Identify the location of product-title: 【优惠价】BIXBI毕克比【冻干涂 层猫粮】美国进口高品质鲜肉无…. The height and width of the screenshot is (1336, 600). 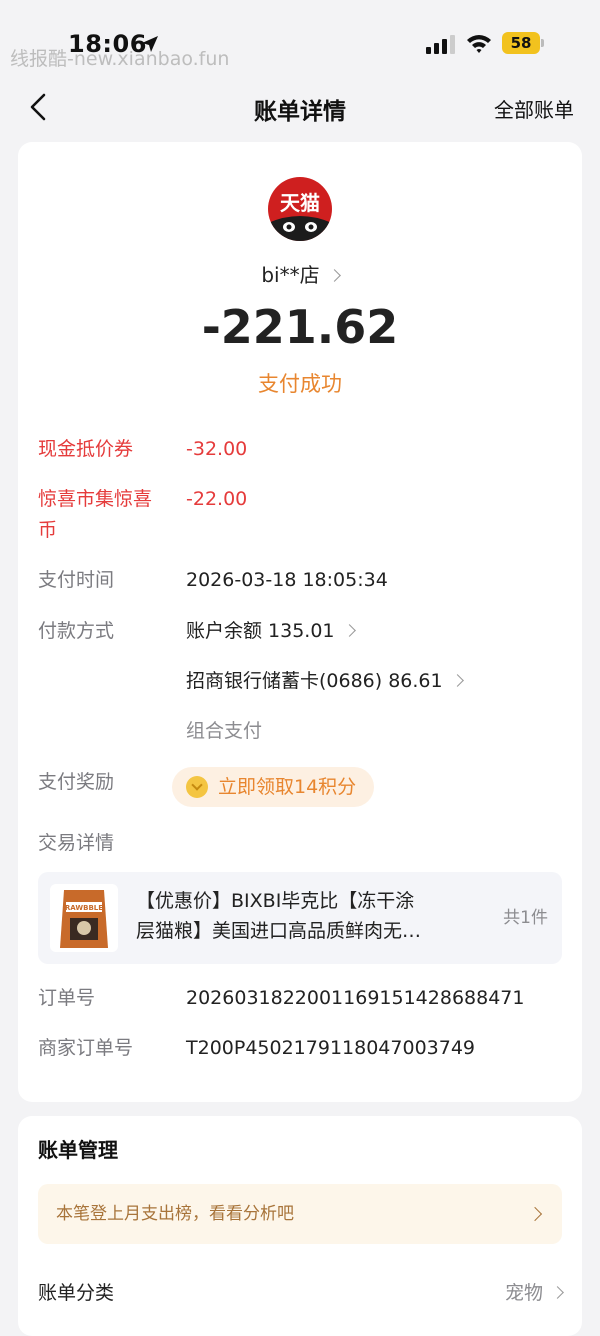
(296, 916).